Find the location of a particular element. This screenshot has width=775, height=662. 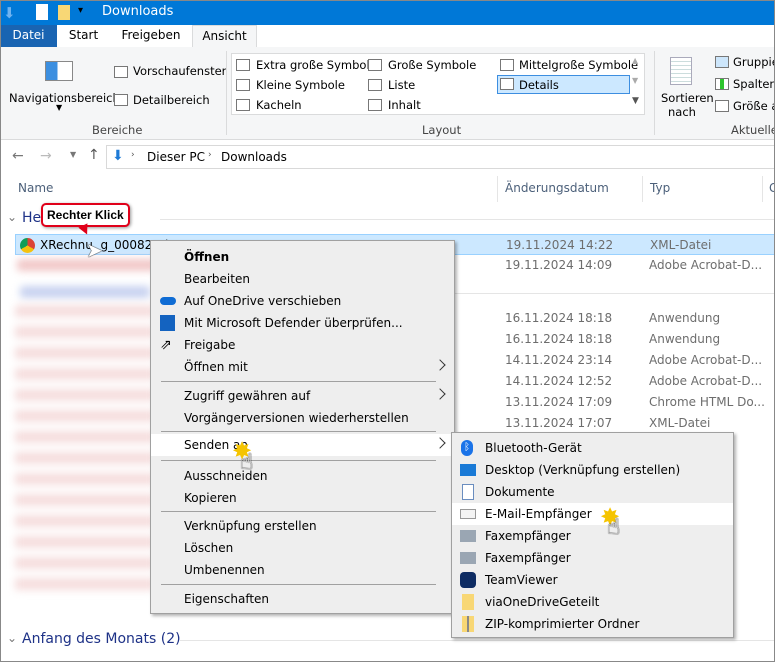

breadcrumb-this-pc: Dieser PC is located at coordinates (176, 157).